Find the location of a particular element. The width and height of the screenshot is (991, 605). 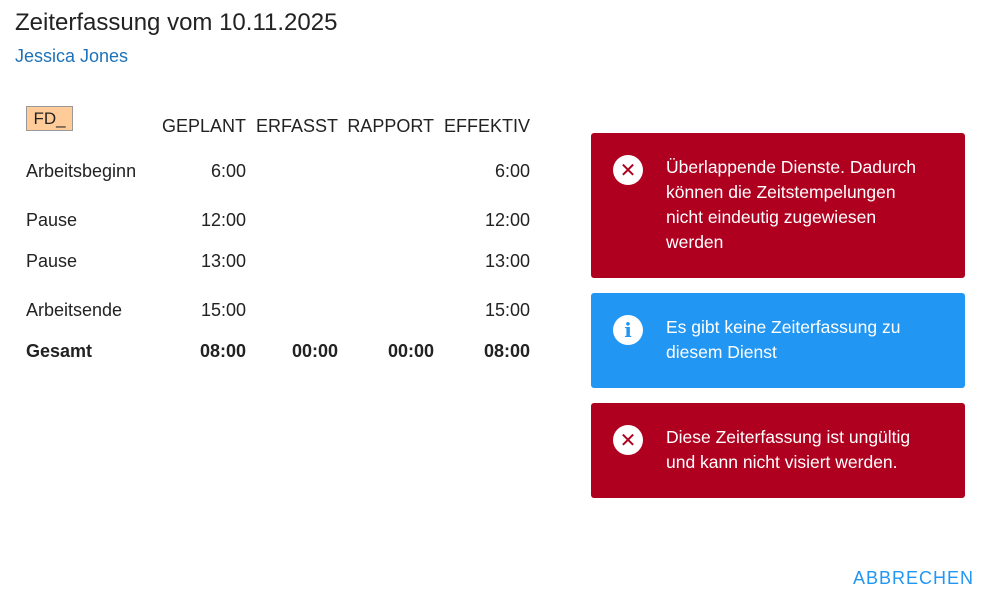

total-geplant: 08:00 is located at coordinates (222, 351).